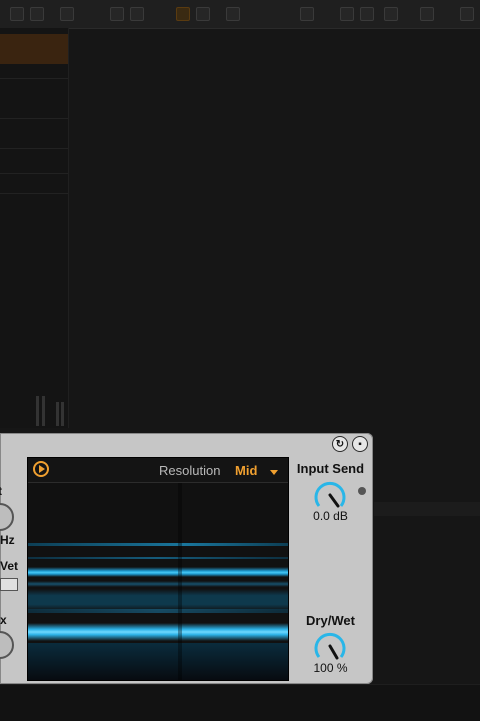  Describe the element at coordinates (330, 495) in the screenshot. I see `input-send-knob` at that location.